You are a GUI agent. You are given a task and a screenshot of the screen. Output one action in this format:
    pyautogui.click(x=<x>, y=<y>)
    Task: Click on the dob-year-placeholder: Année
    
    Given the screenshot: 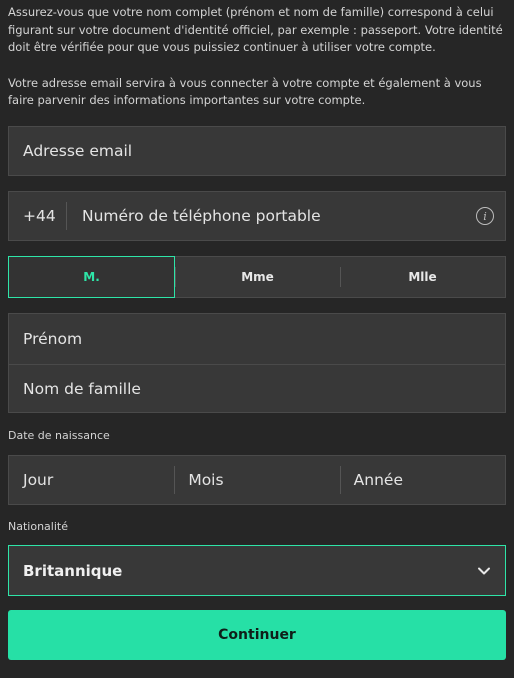 What is the action you would take?
    pyautogui.click(x=378, y=480)
    